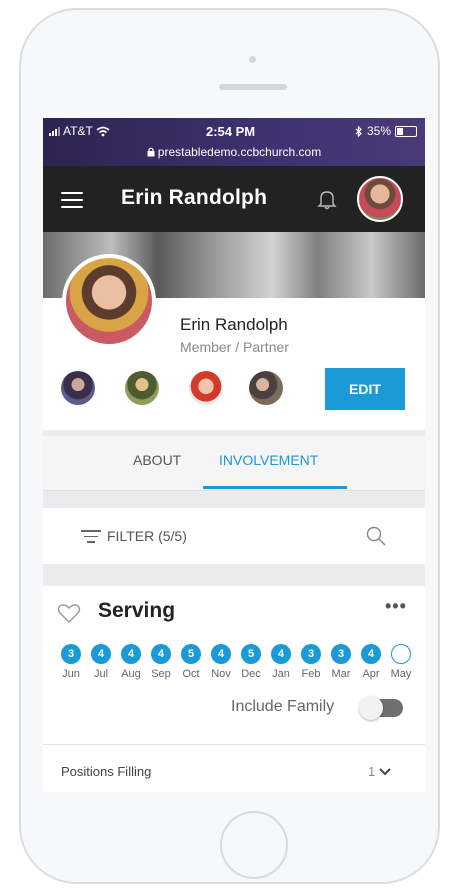  Describe the element at coordinates (281, 674) in the screenshot. I see `month-label: Jan` at that location.